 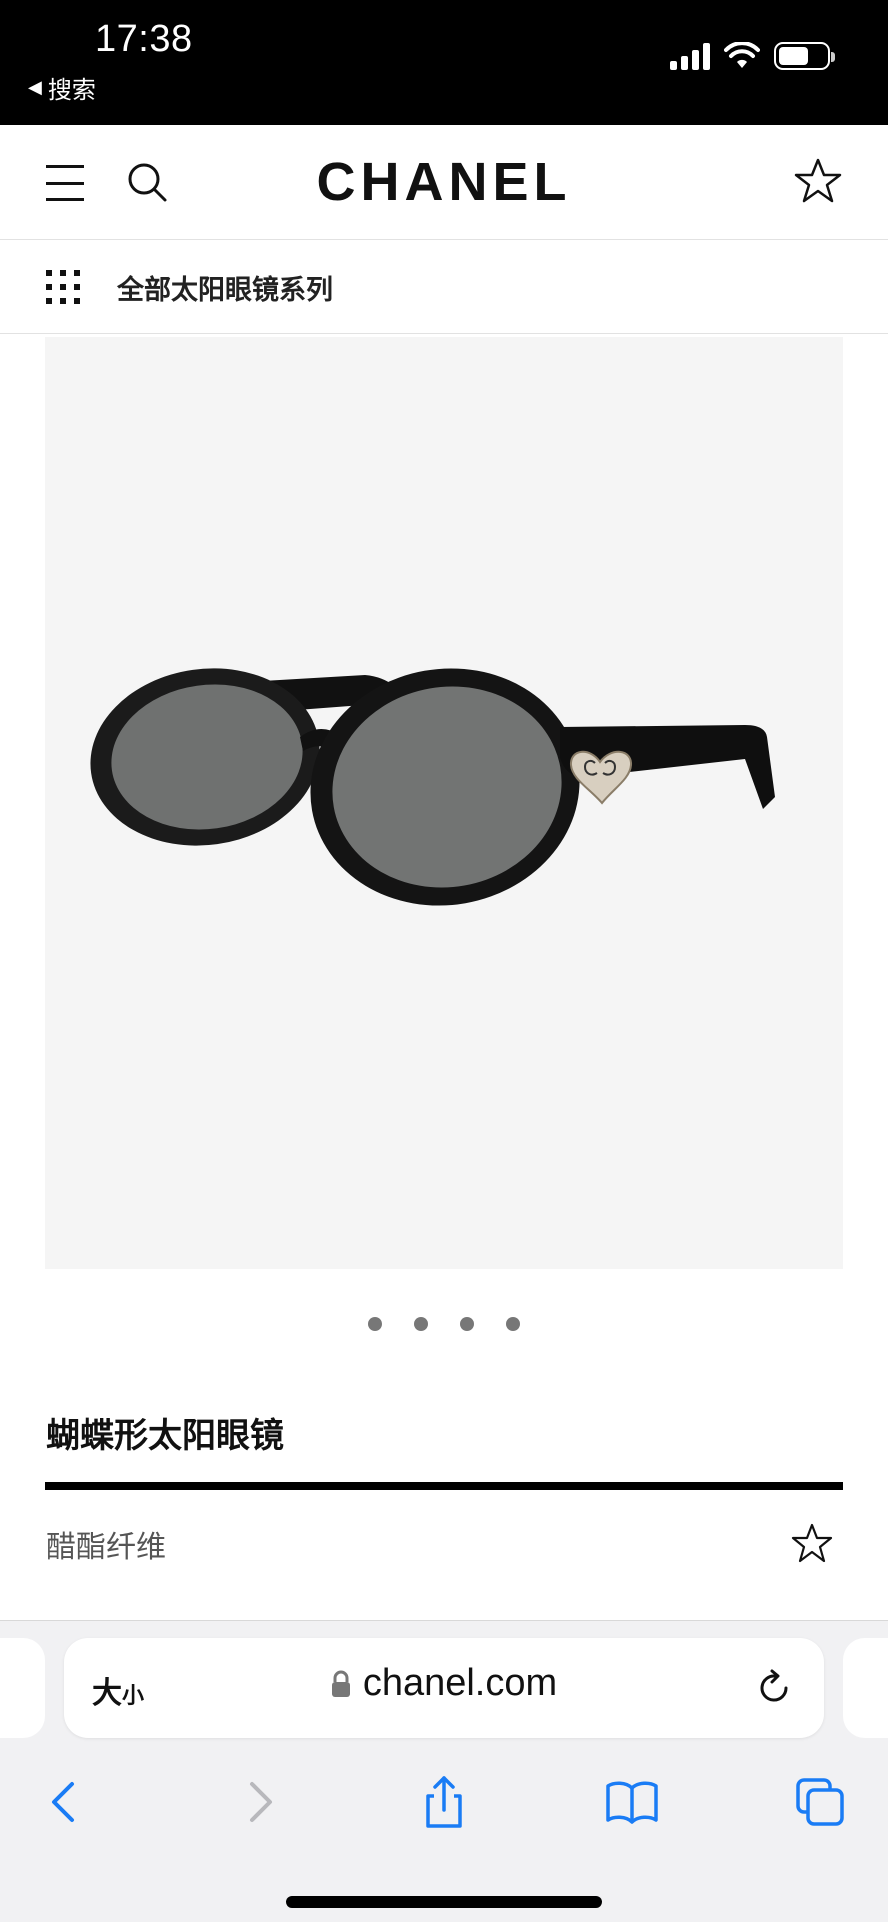 What do you see at coordinates (804, 56) in the screenshot?
I see `battery-icon` at bounding box center [804, 56].